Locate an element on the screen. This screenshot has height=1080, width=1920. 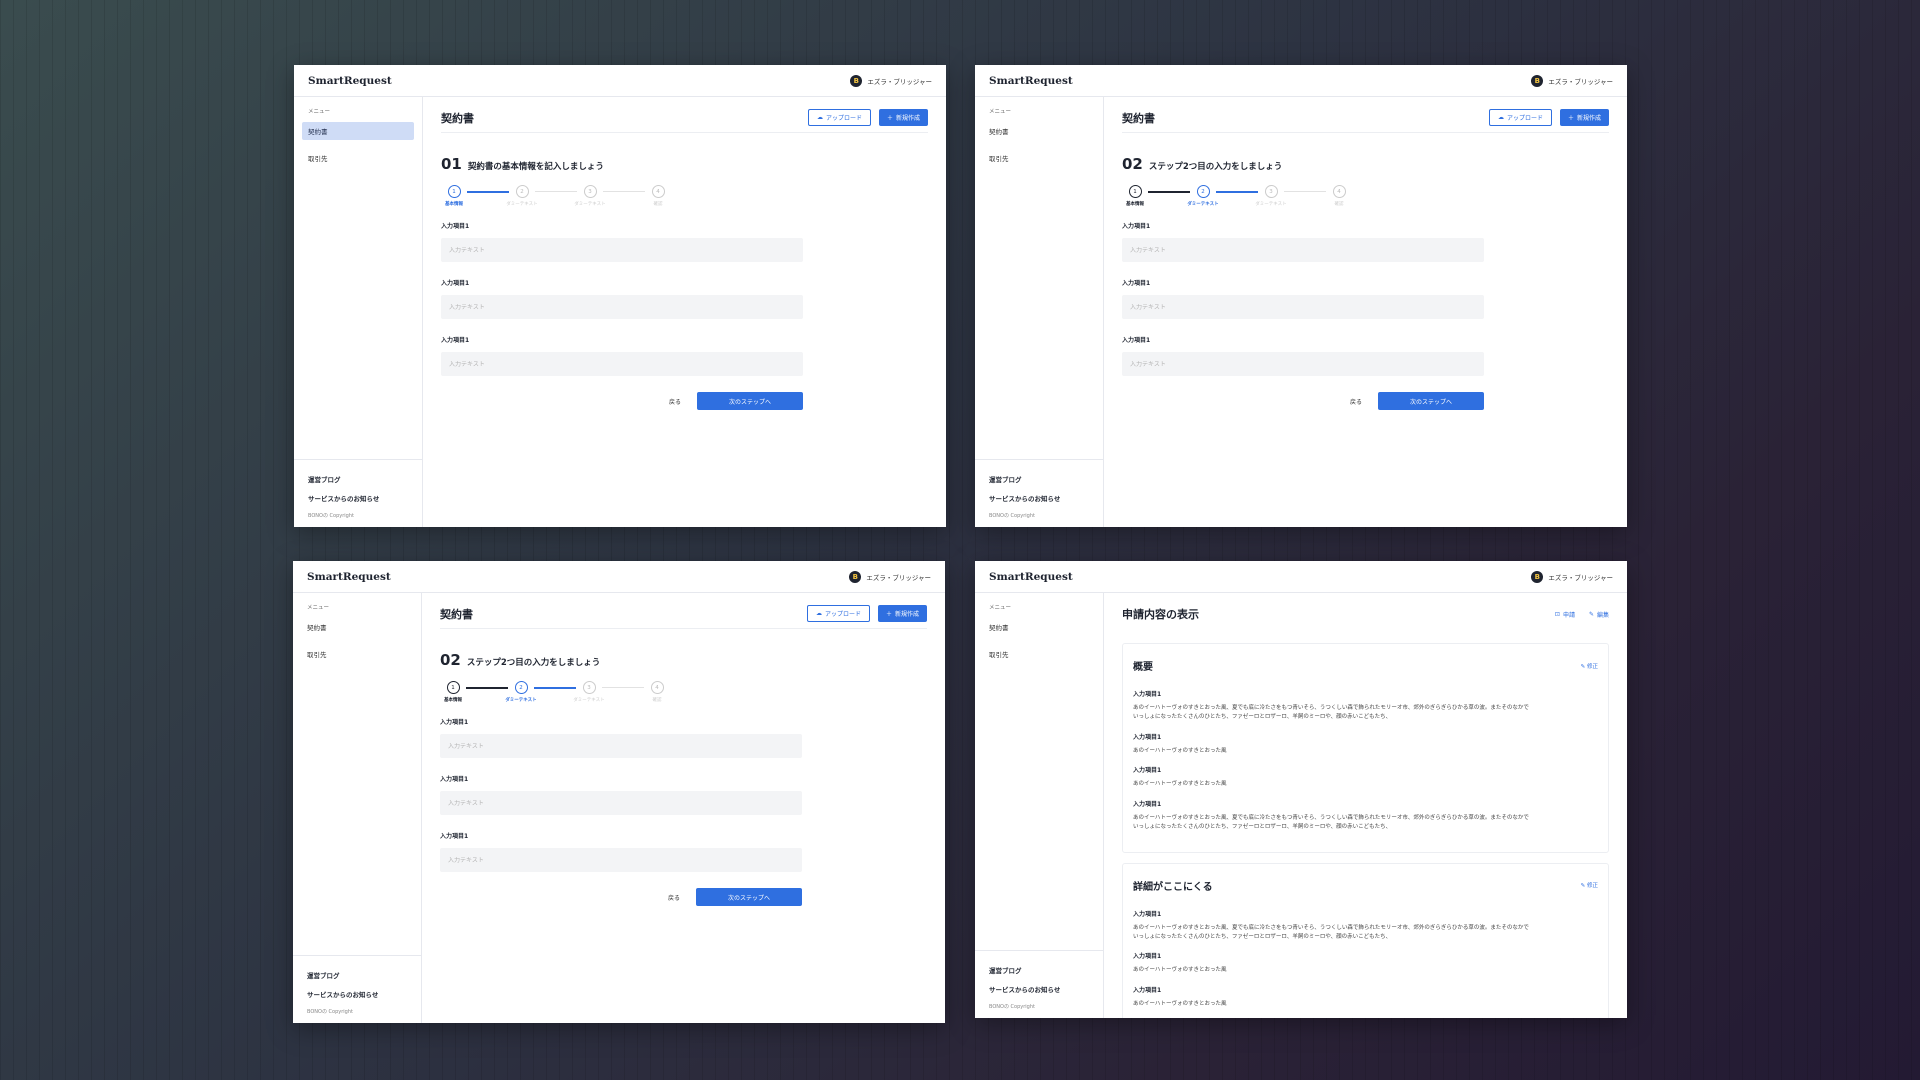
apply-label: 申請 is located at coordinates (1568, 615).